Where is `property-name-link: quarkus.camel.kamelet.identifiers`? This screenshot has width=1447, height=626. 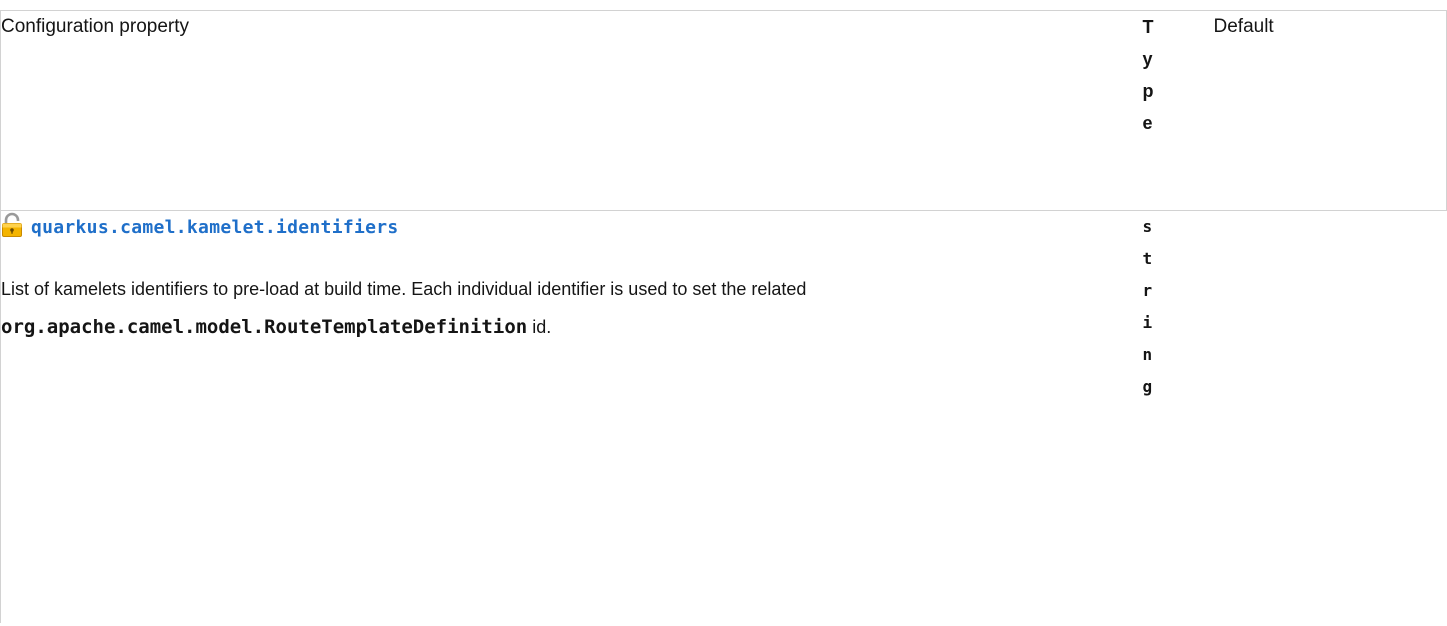
property-name-link: quarkus.camel.kamelet.identifiers is located at coordinates (215, 227).